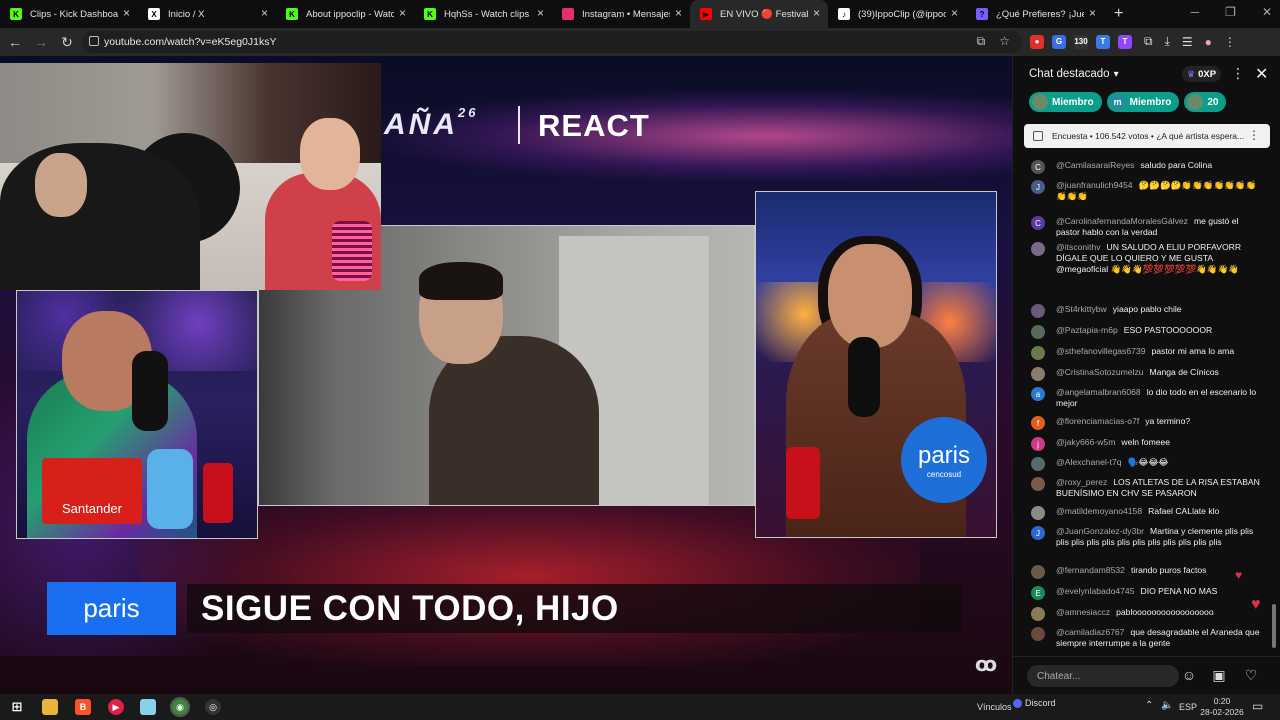  I want to click on chat-message: @matildemoyano4158 Rafael CALlate klo, so click(1147, 513).